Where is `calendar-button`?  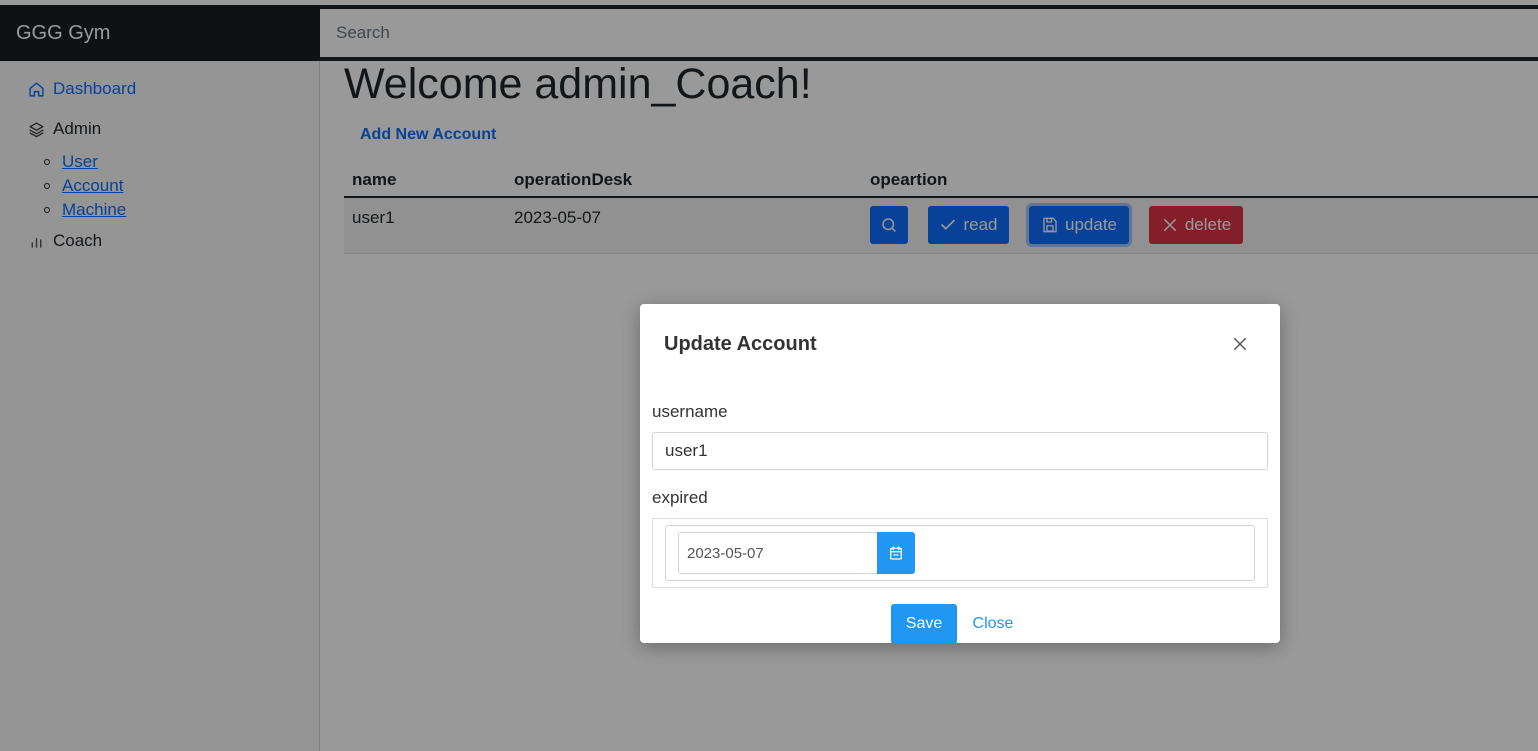 calendar-button is located at coordinates (896, 553).